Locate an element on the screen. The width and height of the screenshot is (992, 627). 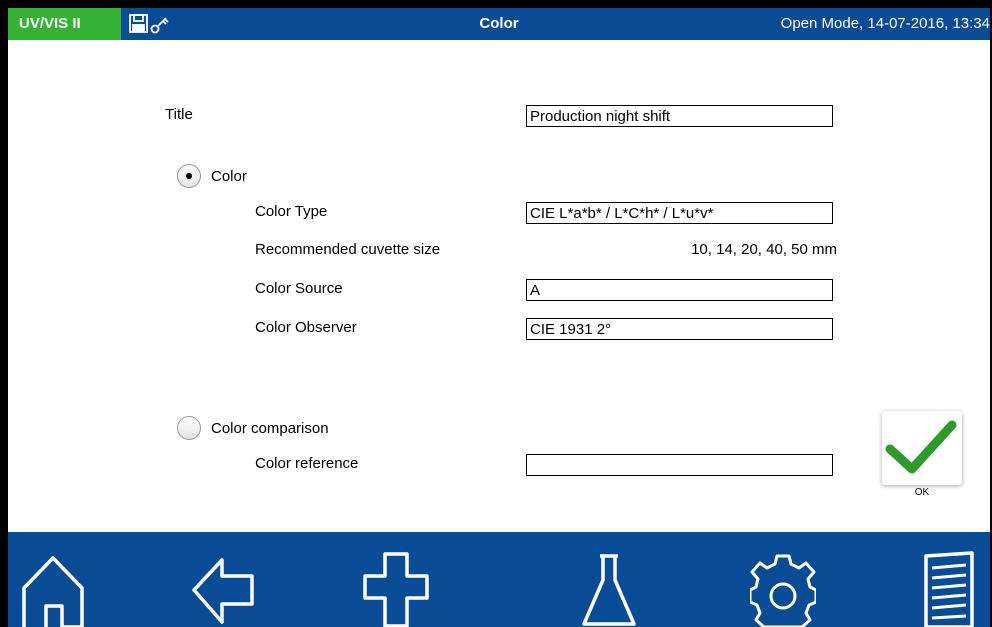
radio-selected-dot is located at coordinates (189, 176).